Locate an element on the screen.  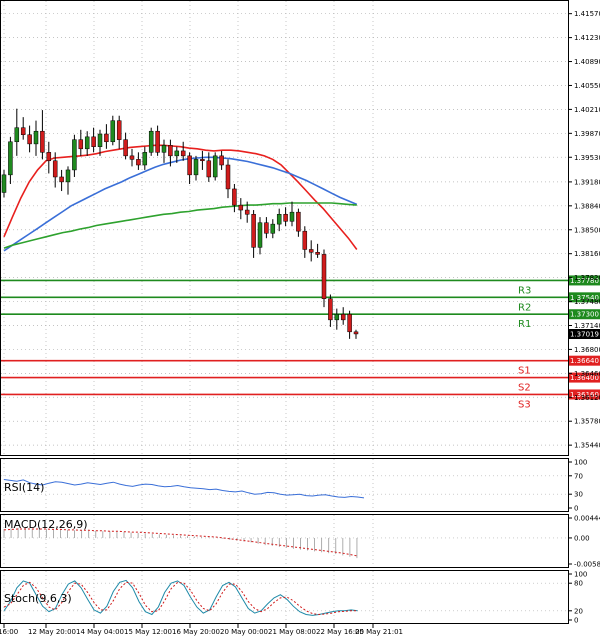
x-tick-label: 15 May 12:00 is located at coordinates (148, 632).